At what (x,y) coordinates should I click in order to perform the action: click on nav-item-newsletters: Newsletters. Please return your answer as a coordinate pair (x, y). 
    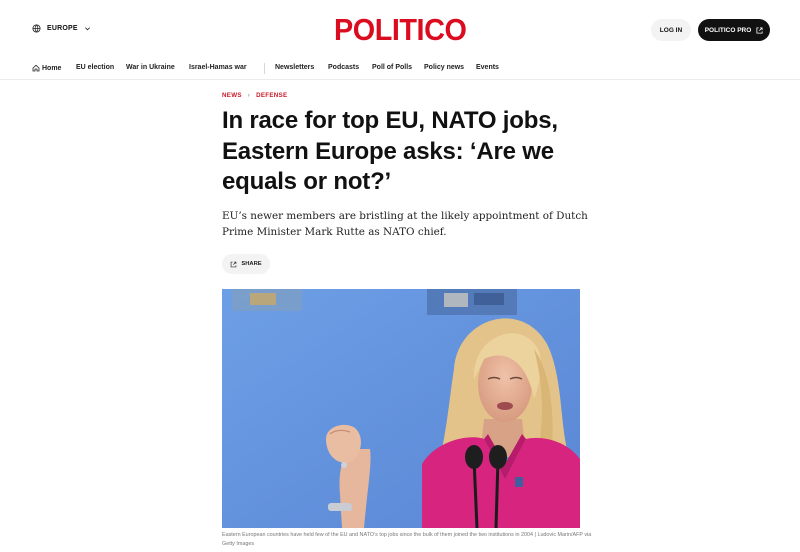
    Looking at the image, I should click on (294, 67).